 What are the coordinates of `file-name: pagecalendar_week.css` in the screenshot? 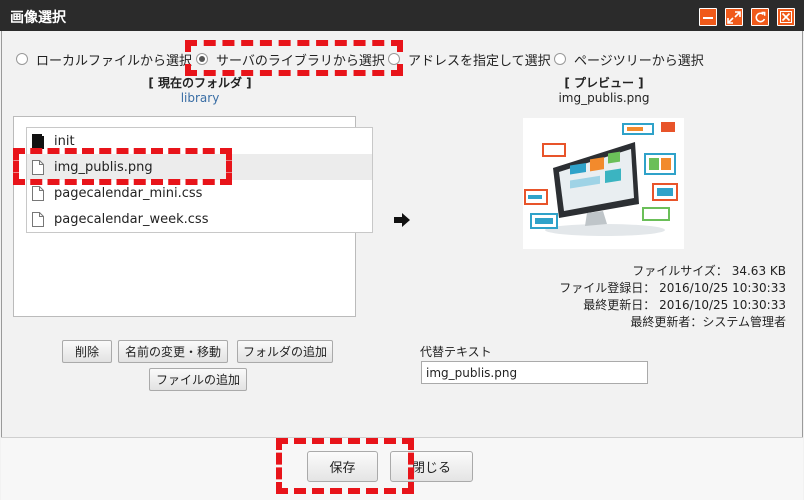 It's located at (131, 219).